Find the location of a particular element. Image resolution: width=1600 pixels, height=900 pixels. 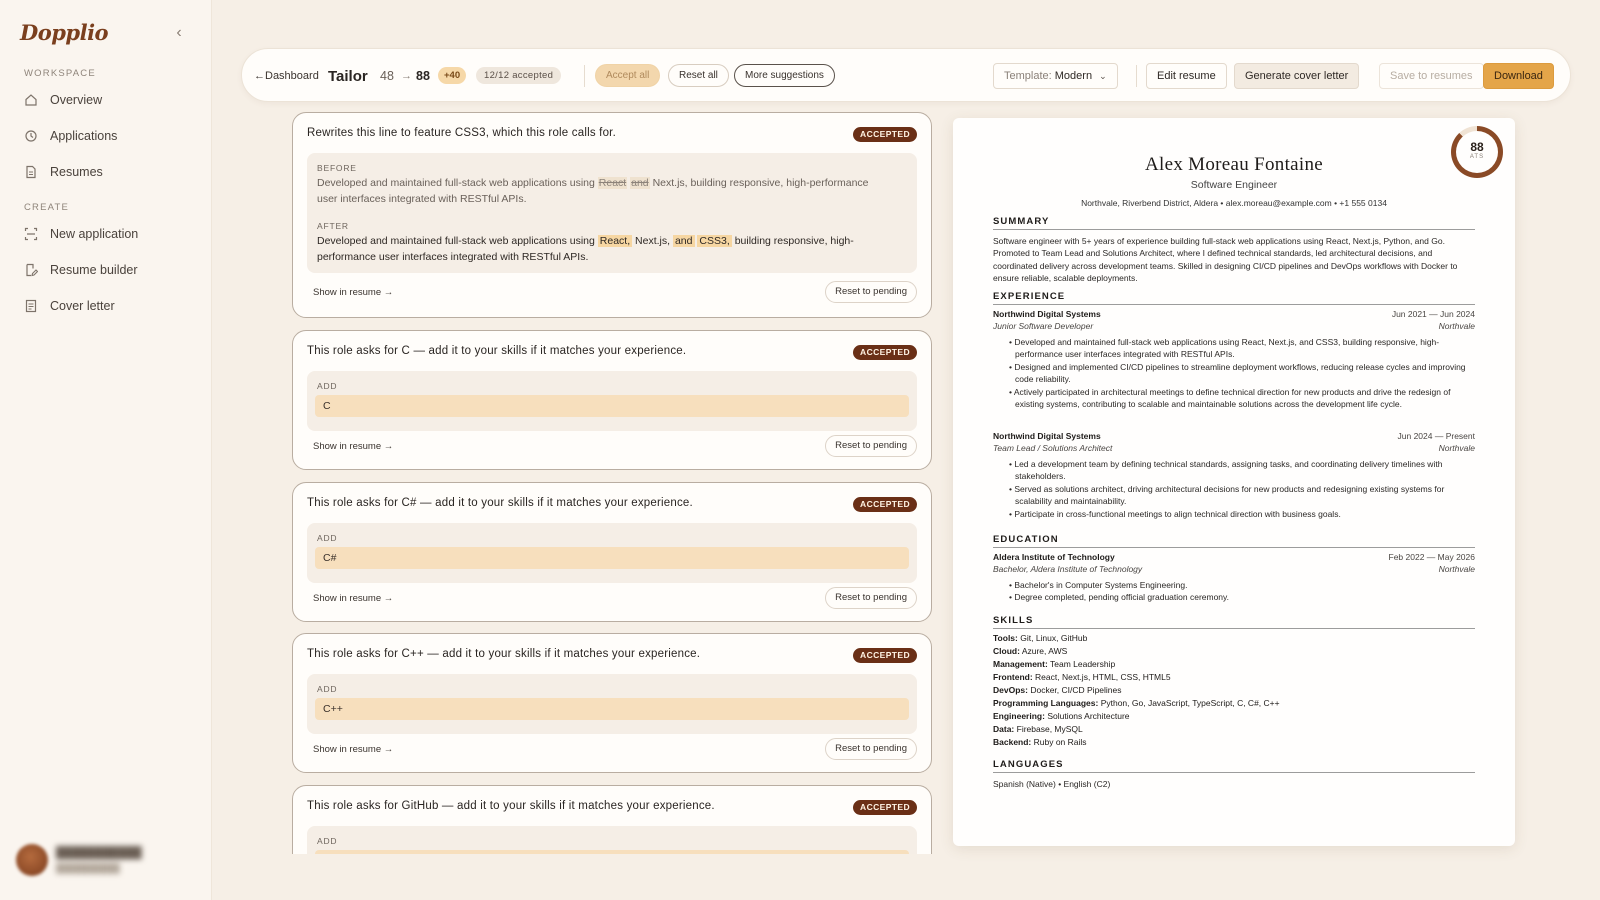

create-label: CREATE is located at coordinates (47, 207).